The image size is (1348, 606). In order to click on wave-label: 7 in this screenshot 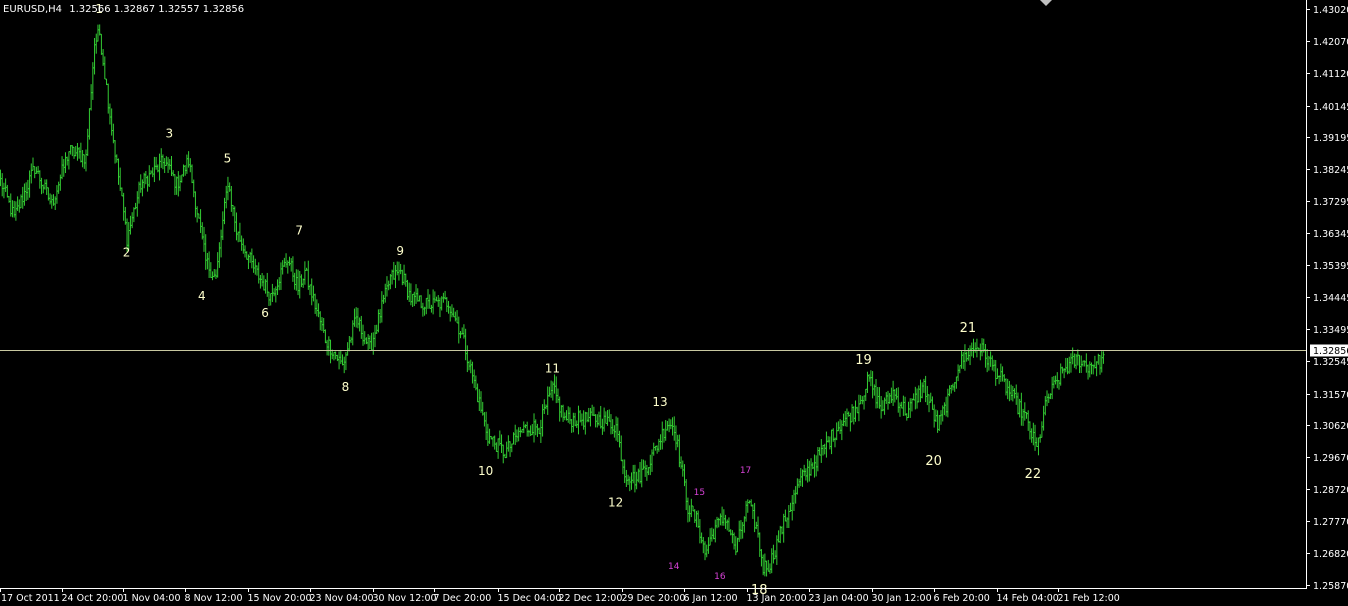, I will do `click(299, 231)`.